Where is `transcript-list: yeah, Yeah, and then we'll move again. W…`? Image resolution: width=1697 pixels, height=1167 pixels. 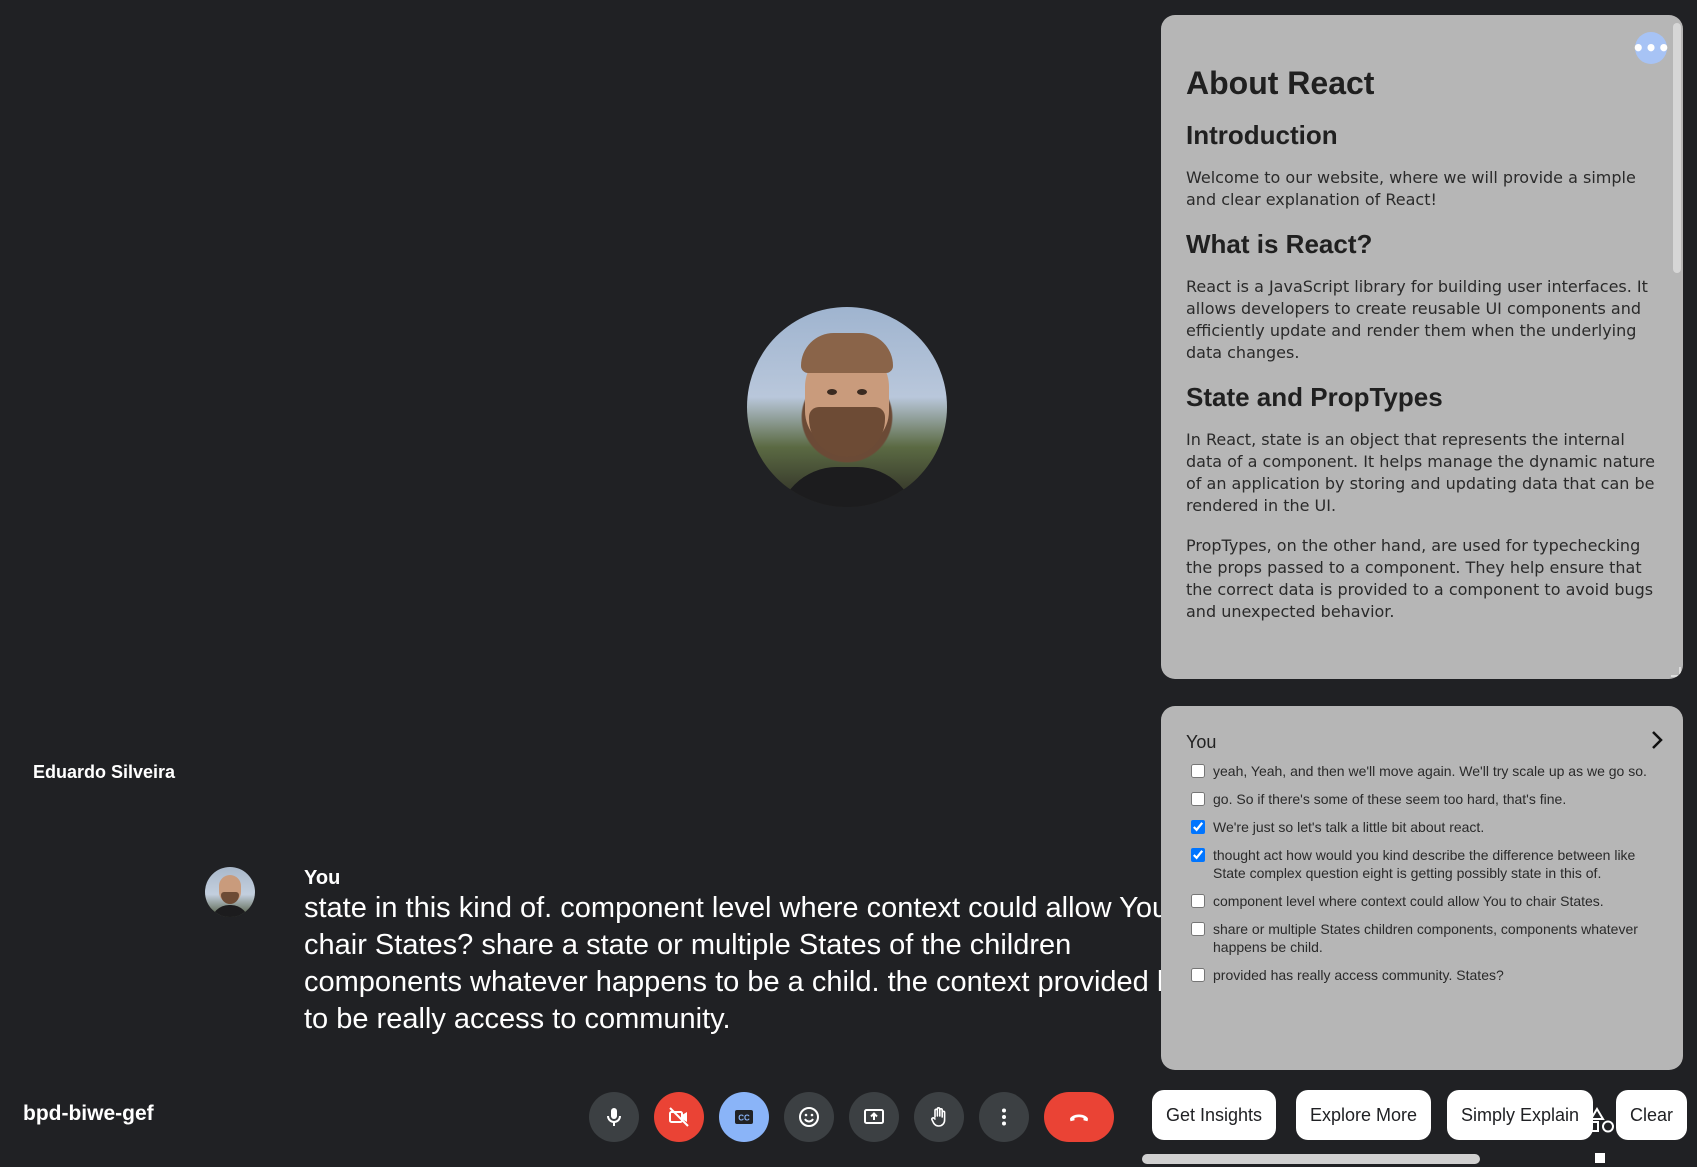
transcript-list: yeah, Yeah, and then we'll move again. W… is located at coordinates (1431, 878).